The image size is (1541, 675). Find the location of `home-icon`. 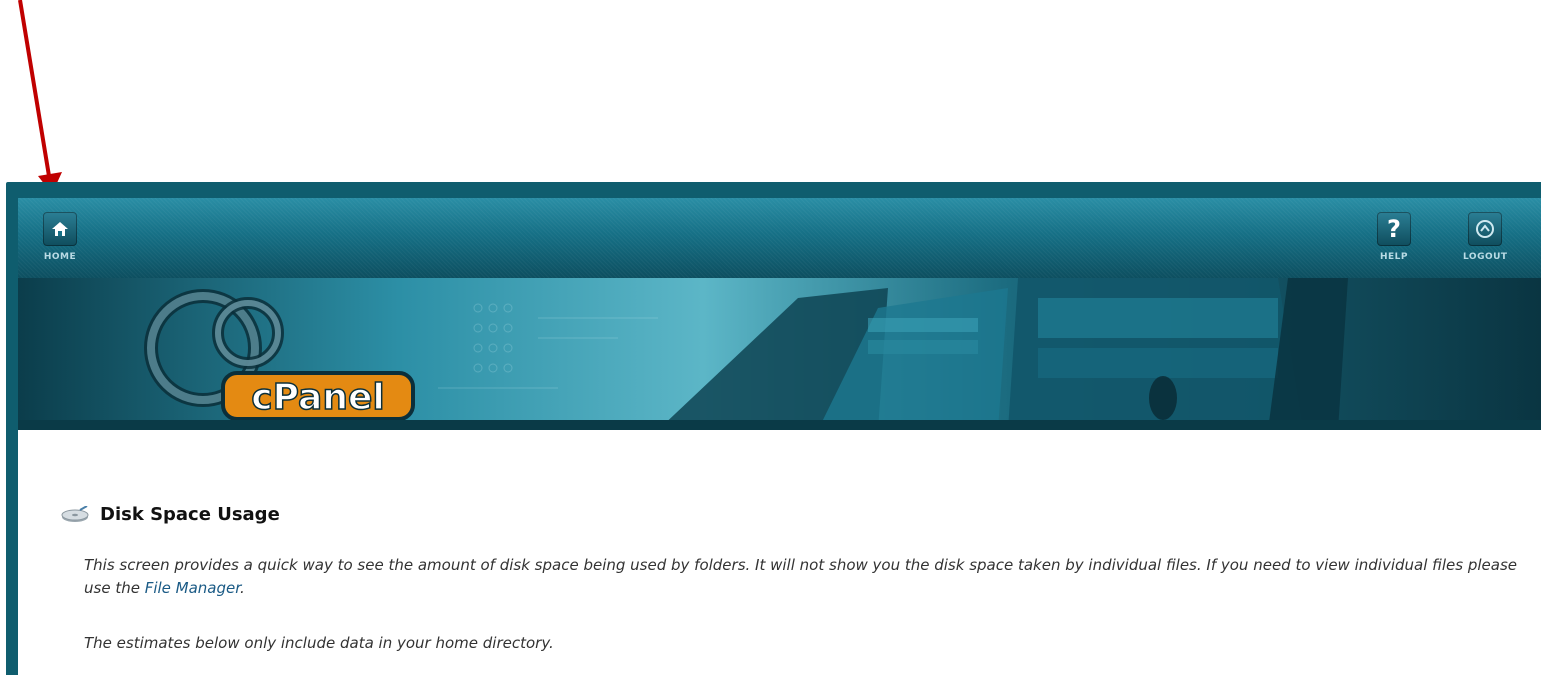

home-icon is located at coordinates (60, 229).